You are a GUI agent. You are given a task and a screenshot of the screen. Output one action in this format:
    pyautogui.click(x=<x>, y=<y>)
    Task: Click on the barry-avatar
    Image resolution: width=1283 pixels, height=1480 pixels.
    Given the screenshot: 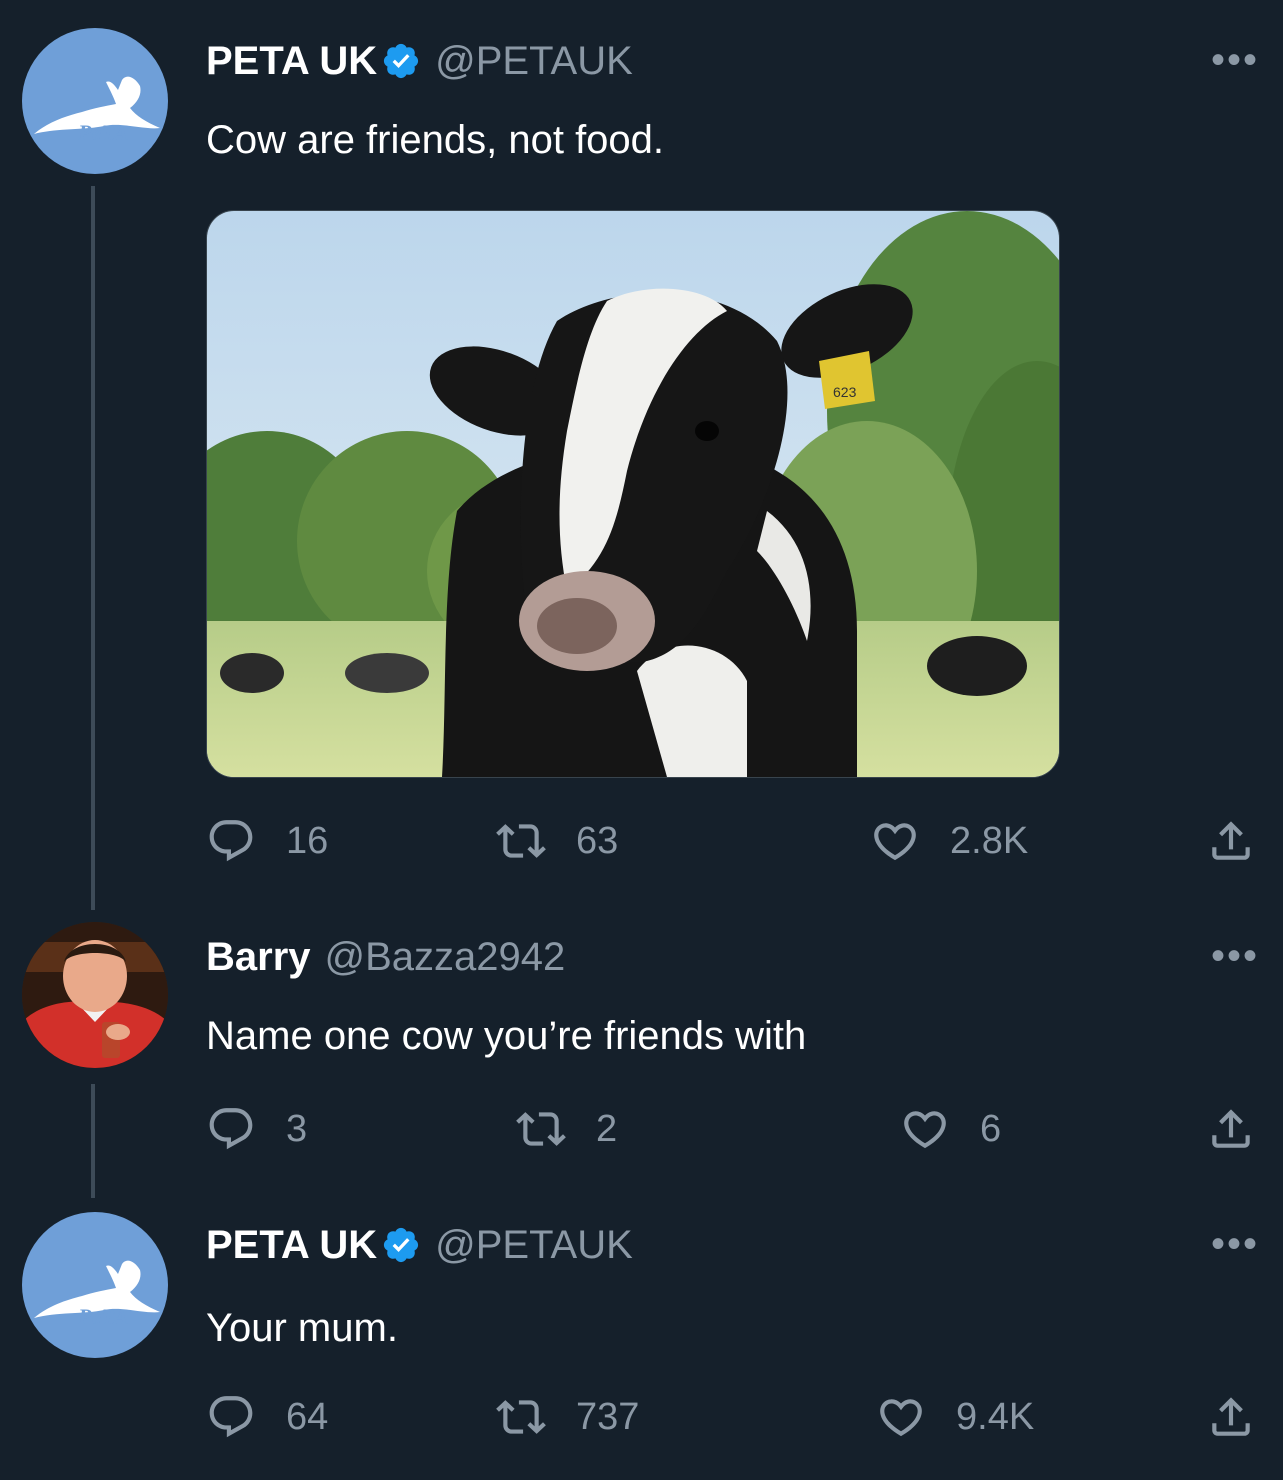 What is the action you would take?
    pyautogui.click(x=95, y=995)
    